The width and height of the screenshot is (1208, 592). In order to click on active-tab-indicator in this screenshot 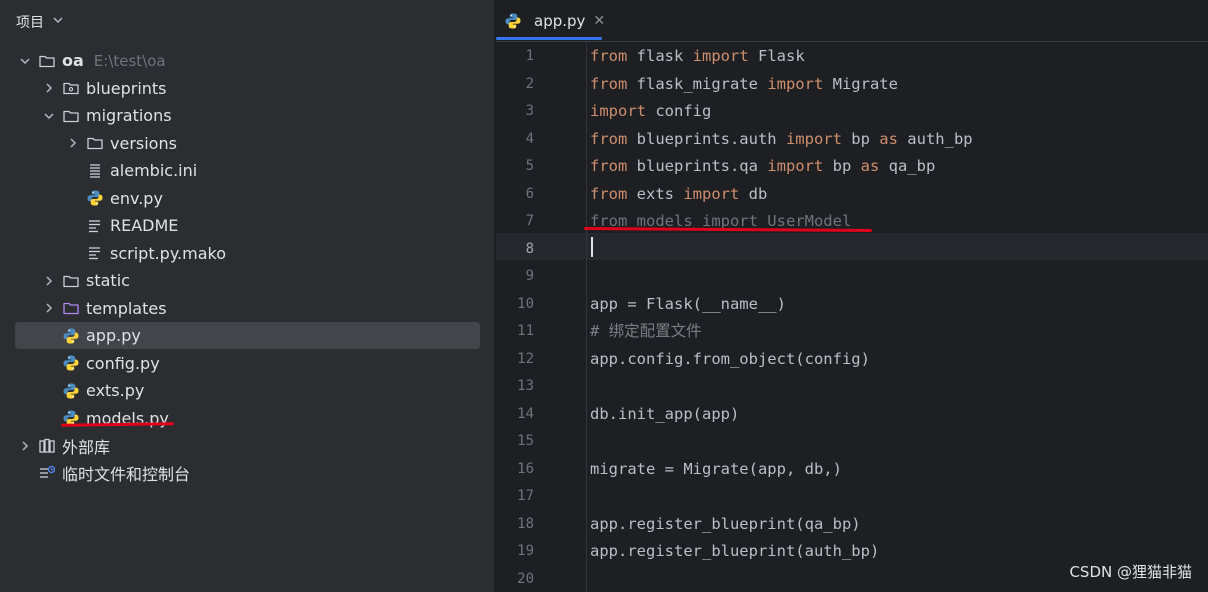, I will do `click(549, 38)`.